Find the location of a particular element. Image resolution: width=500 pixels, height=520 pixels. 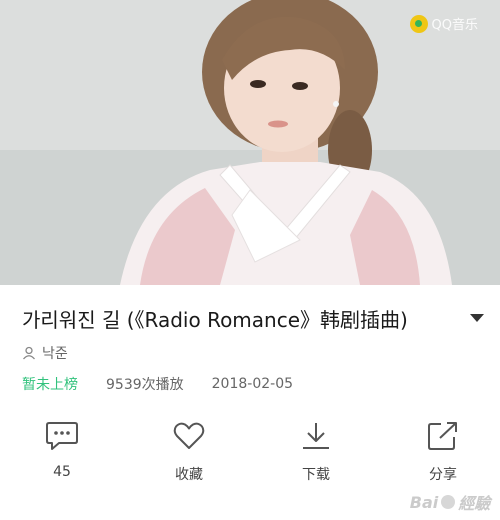

comment-count: 45 is located at coordinates (62, 472).